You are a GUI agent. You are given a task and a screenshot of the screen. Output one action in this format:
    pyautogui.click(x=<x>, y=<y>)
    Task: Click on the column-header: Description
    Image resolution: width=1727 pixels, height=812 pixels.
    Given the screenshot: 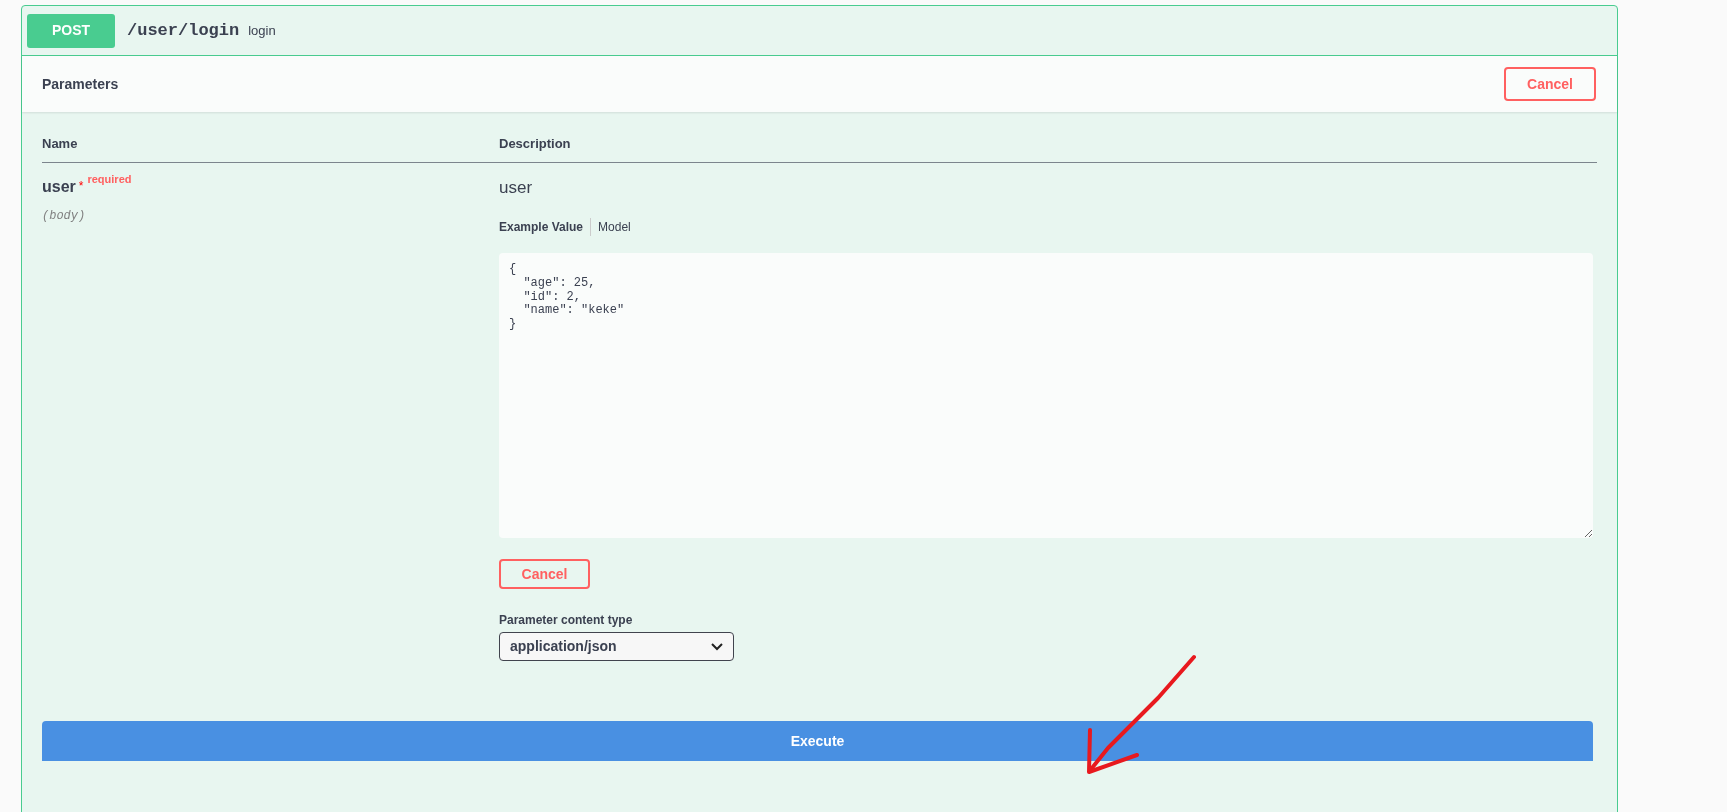 What is the action you would take?
    pyautogui.click(x=535, y=144)
    